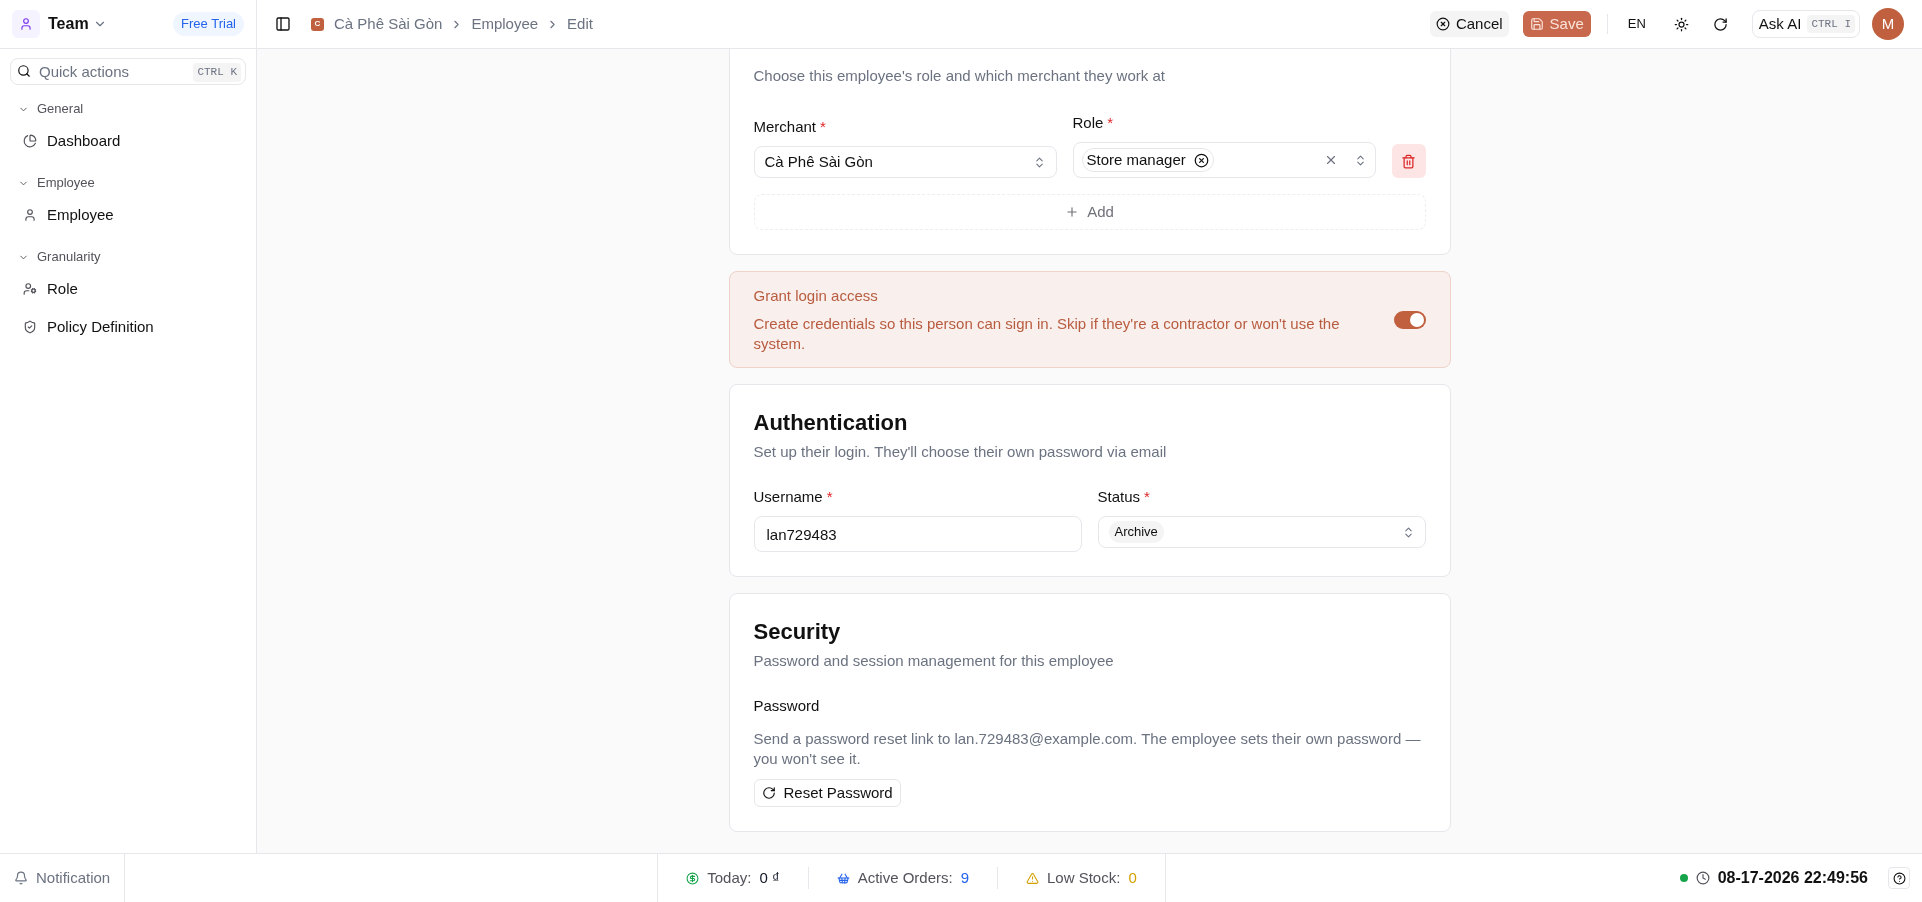 The image size is (1922, 902). What do you see at coordinates (843, 878) in the screenshot?
I see `basket-icon` at bounding box center [843, 878].